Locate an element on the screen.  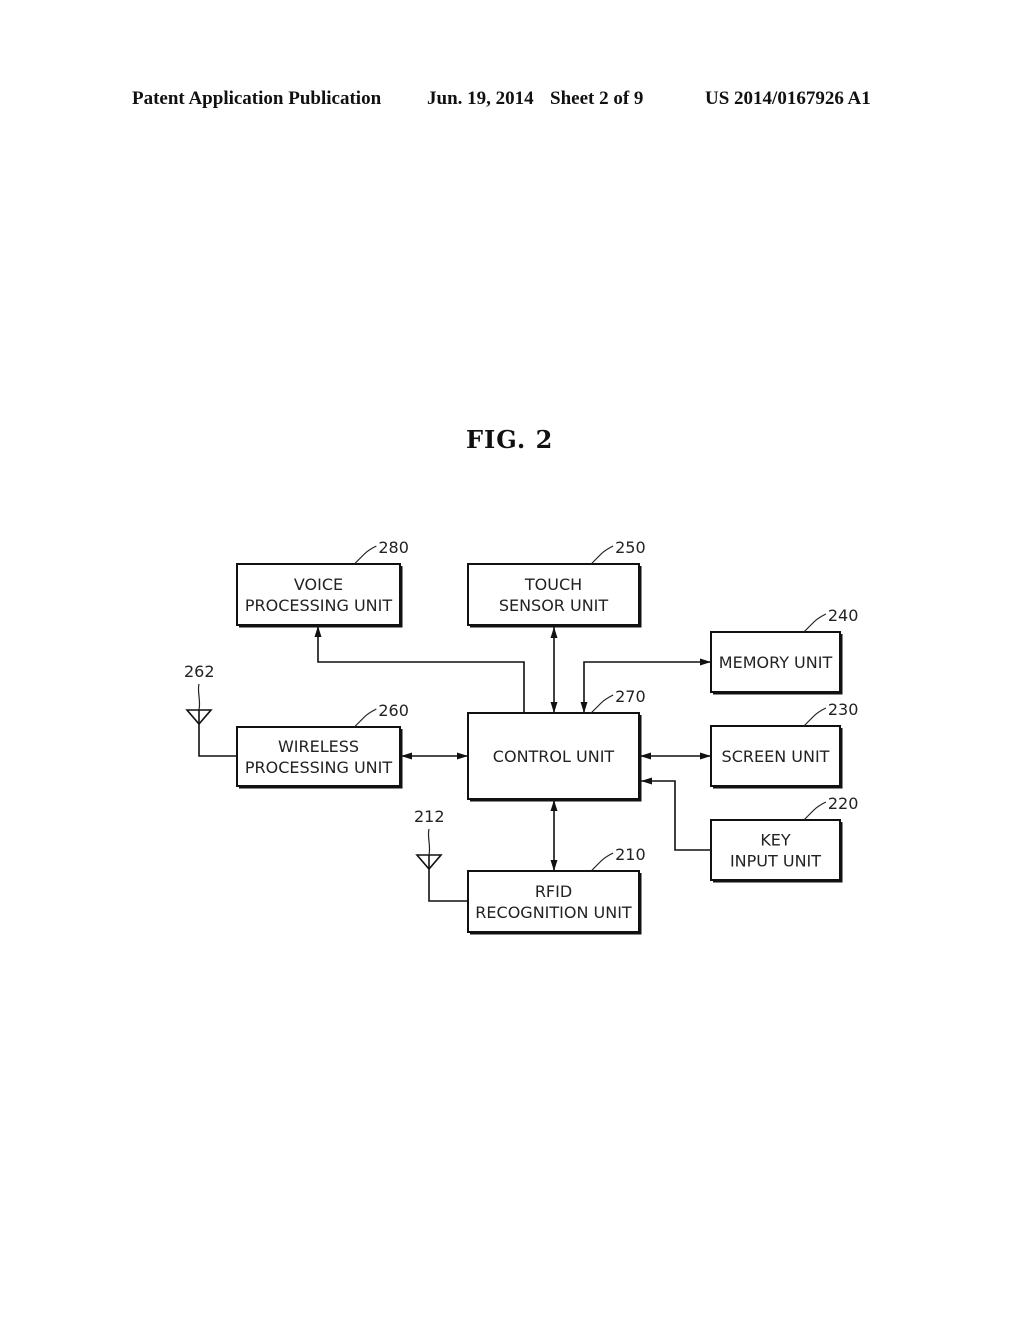
block-label-line: SCREEN UNIT is located at coordinates (776, 756).